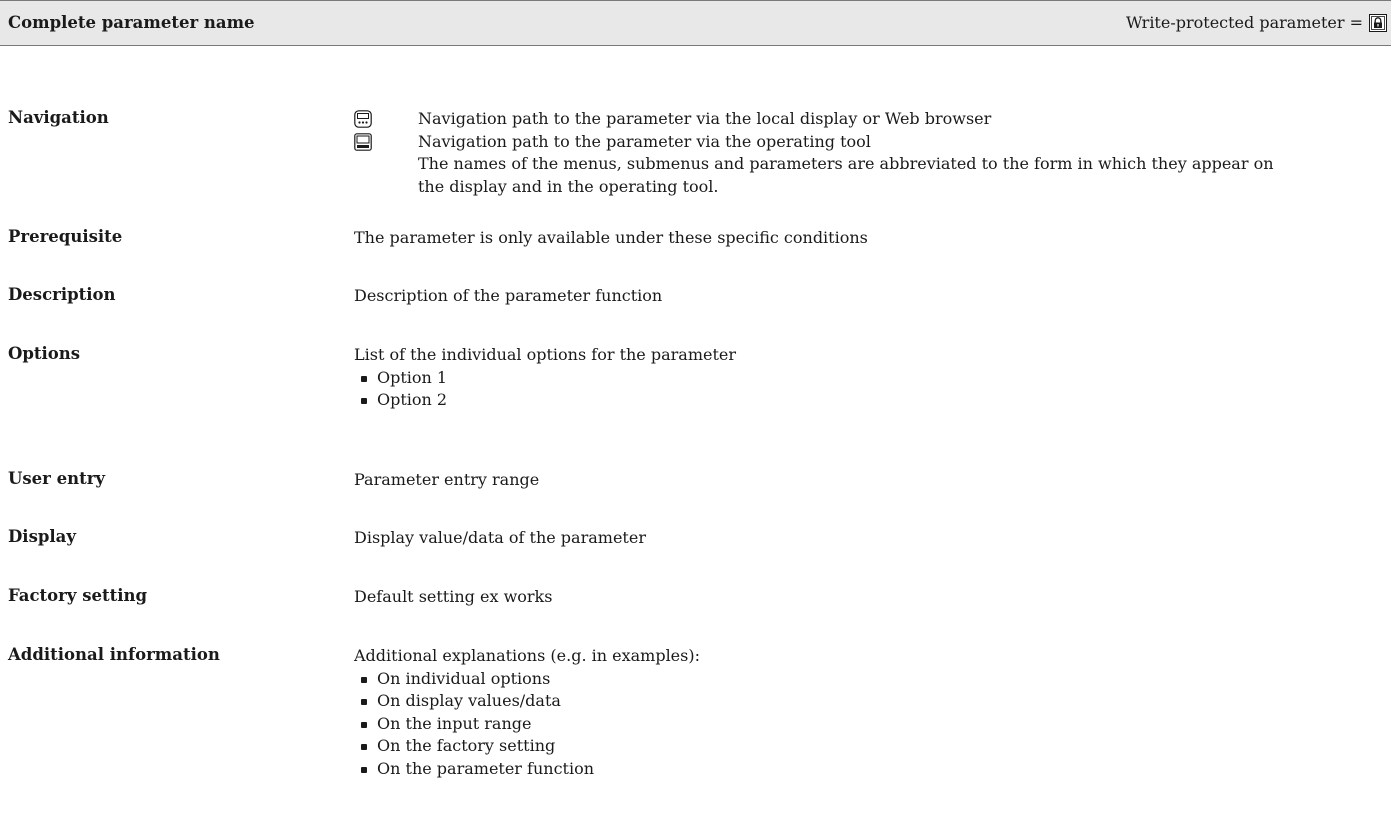  What do you see at coordinates (871, 400) in the screenshot?
I see `list-item: Option 2` at bounding box center [871, 400].